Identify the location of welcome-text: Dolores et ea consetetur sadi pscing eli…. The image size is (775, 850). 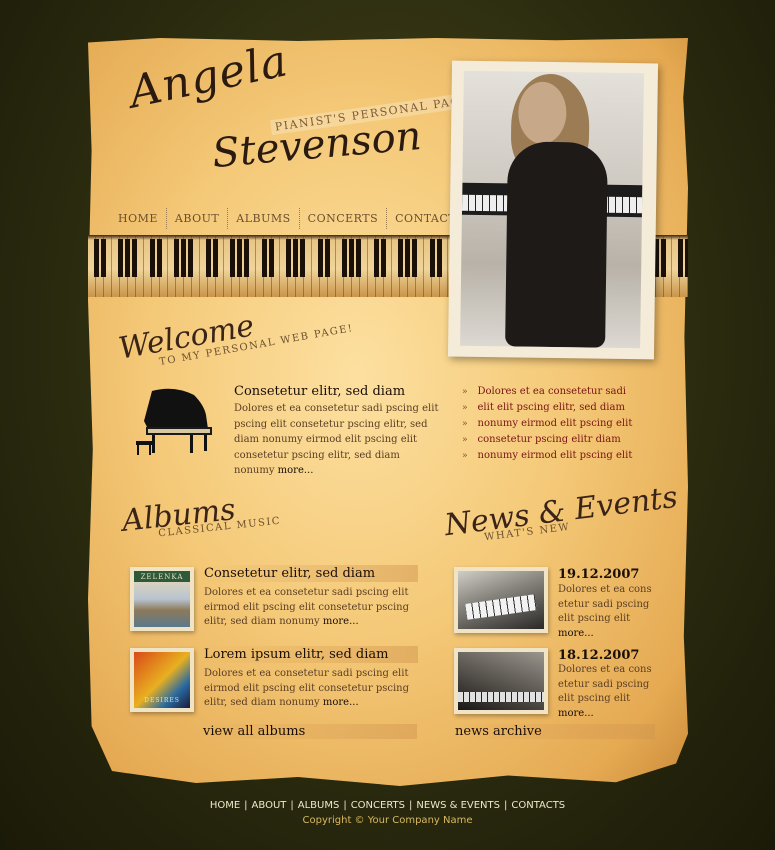
(337, 440).